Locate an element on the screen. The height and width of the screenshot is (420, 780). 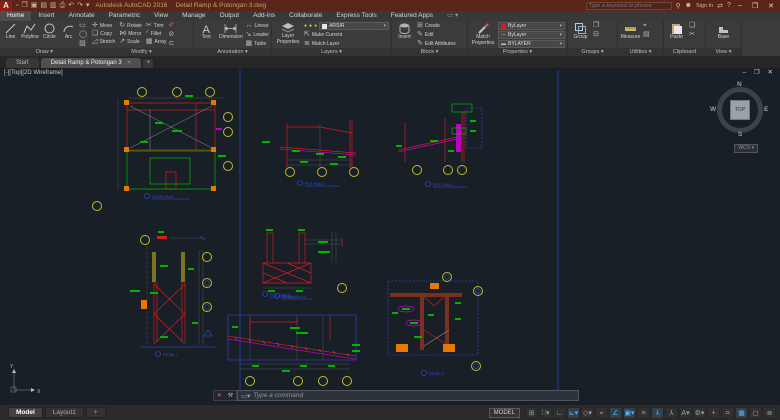
dimension-tool: Dimension is located at coordinates (230, 31).